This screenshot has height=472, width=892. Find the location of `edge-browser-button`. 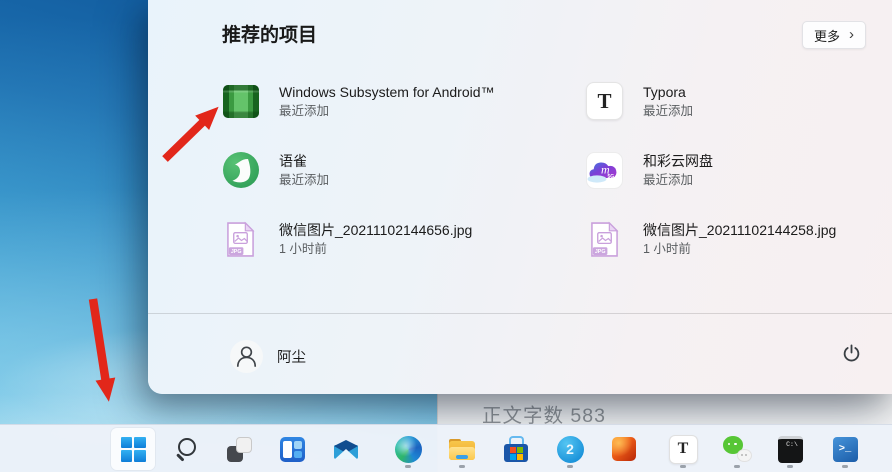

edge-browser-button is located at coordinates (408, 449).